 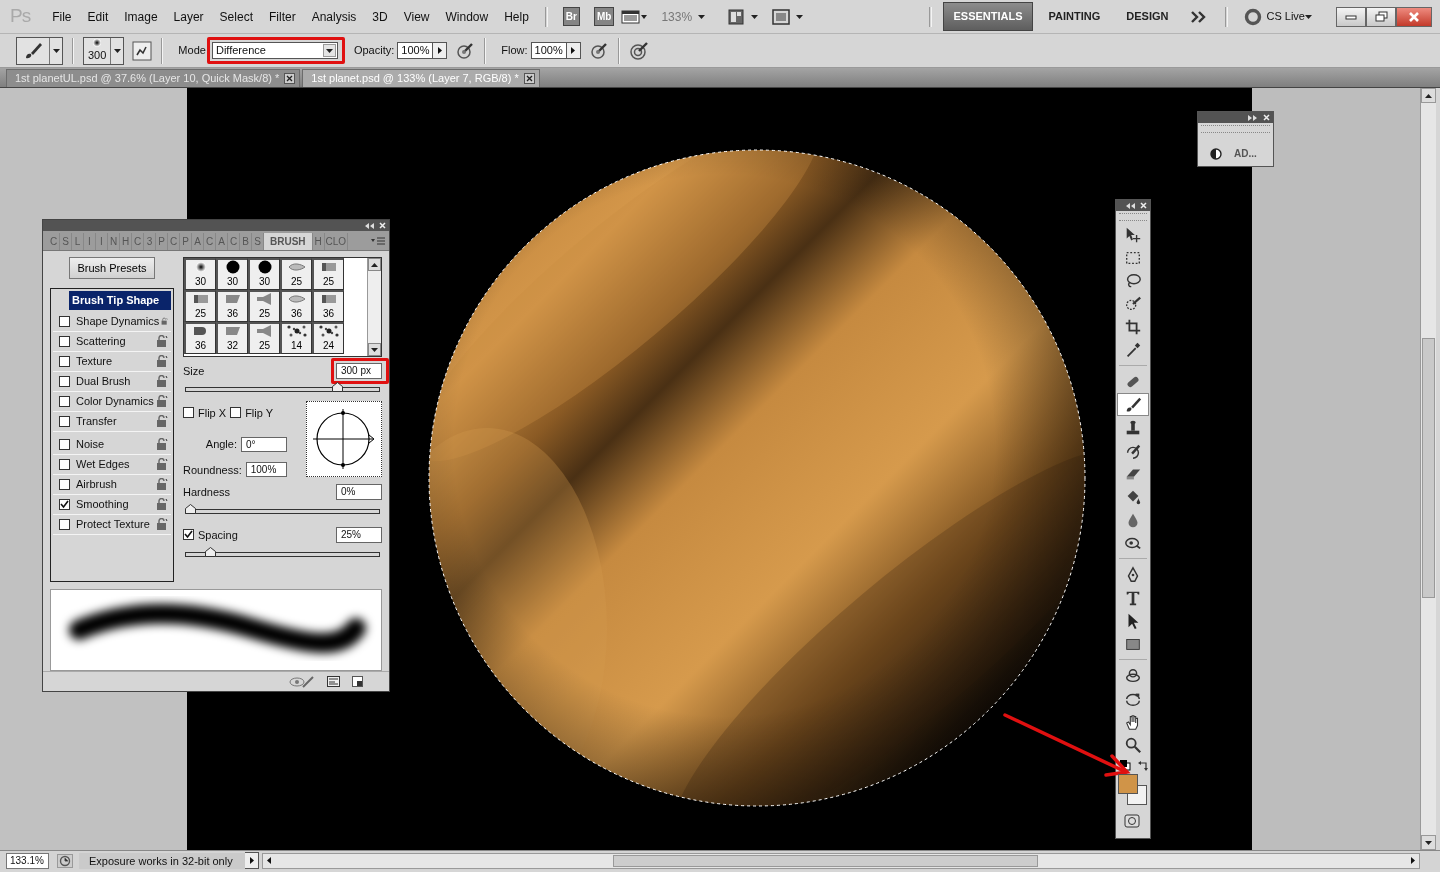 I want to click on menu-item: Layer, so click(x=188, y=16).